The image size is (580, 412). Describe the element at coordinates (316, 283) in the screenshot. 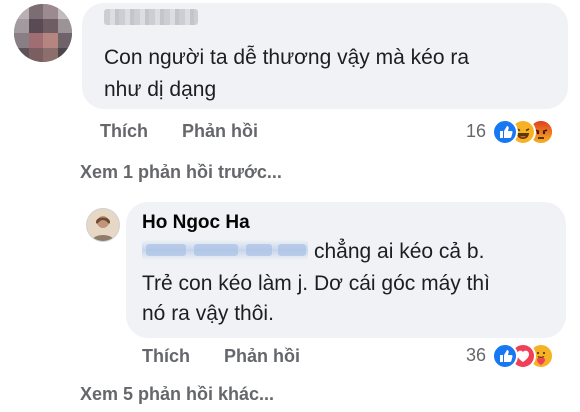

I see `reply-text-line-2: Trẻ con kéo làm j. Dơ cái góc máy thì` at that location.